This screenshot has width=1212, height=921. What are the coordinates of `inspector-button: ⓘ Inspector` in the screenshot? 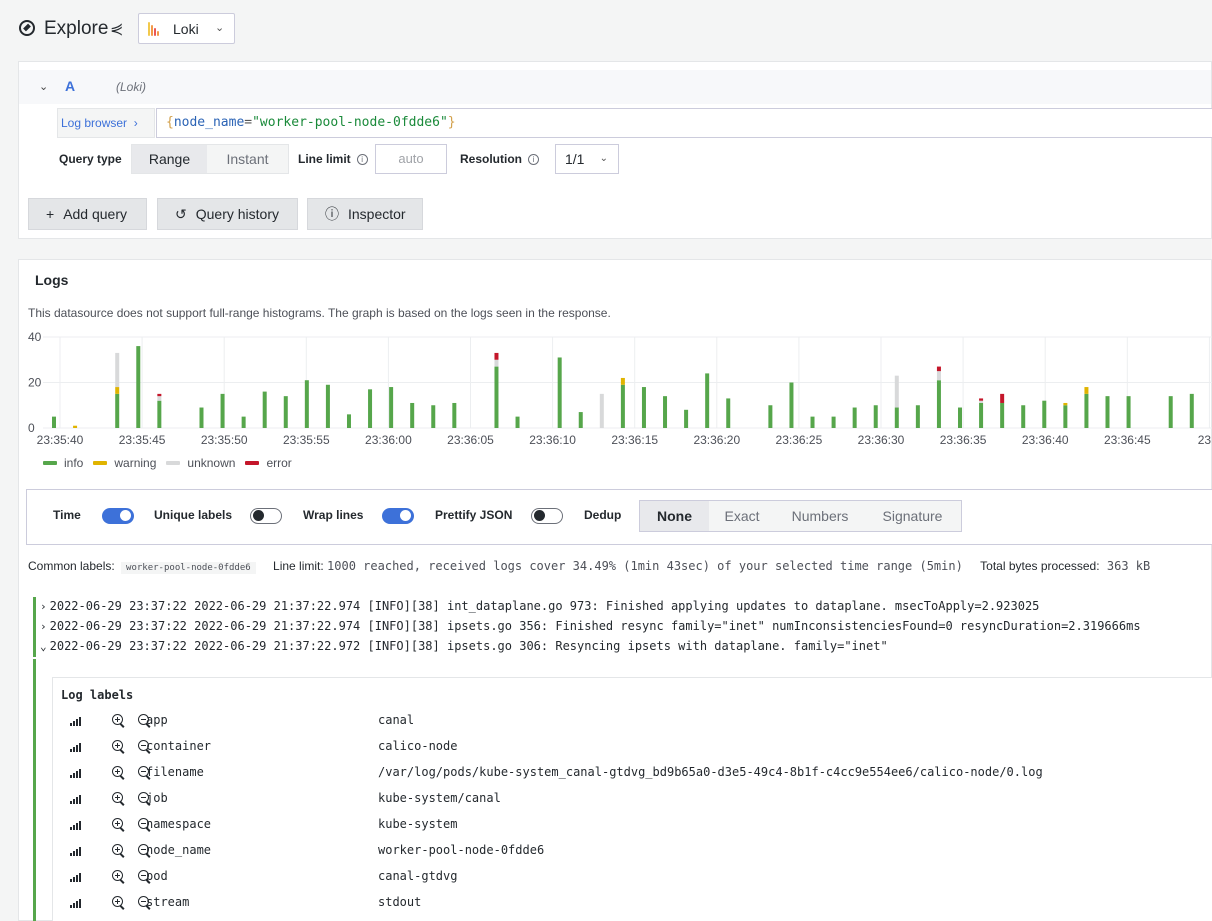 It's located at (365, 214).